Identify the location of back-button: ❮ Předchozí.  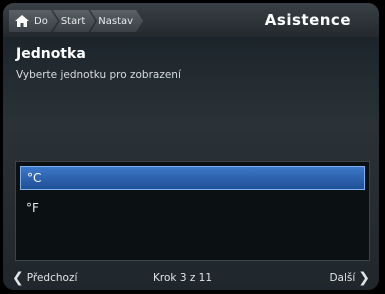
(43, 278).